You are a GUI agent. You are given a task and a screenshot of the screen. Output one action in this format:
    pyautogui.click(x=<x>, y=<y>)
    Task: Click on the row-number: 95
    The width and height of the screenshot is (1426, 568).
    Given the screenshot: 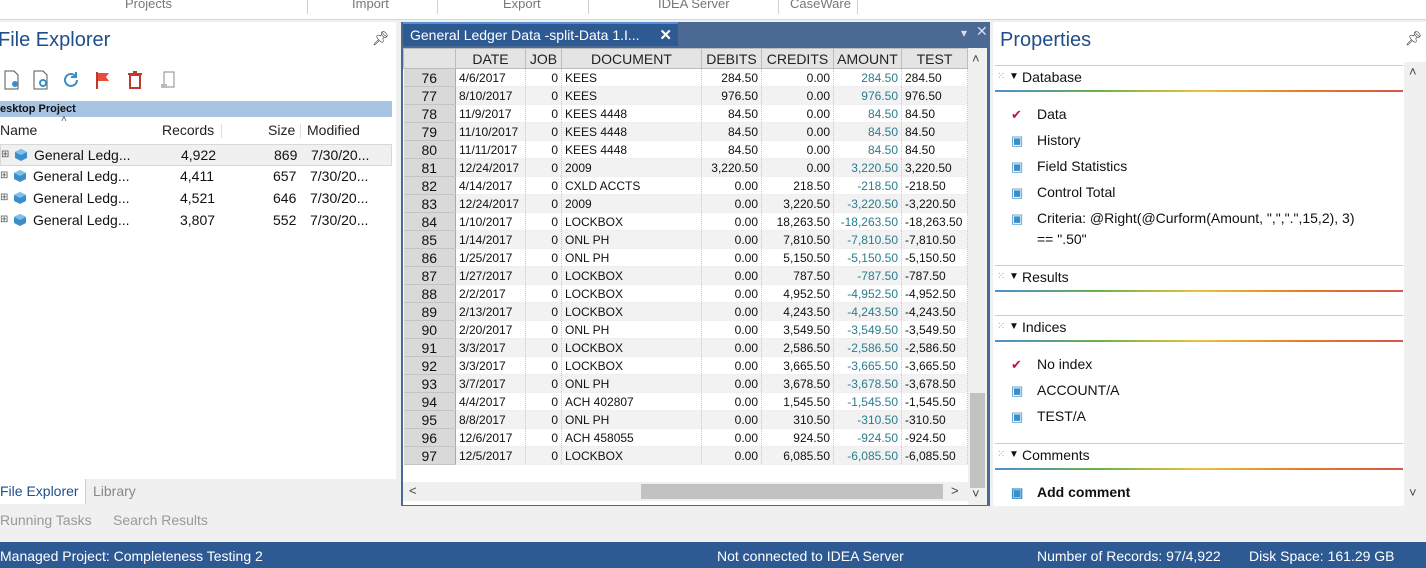 What is the action you would take?
    pyautogui.click(x=429, y=419)
    